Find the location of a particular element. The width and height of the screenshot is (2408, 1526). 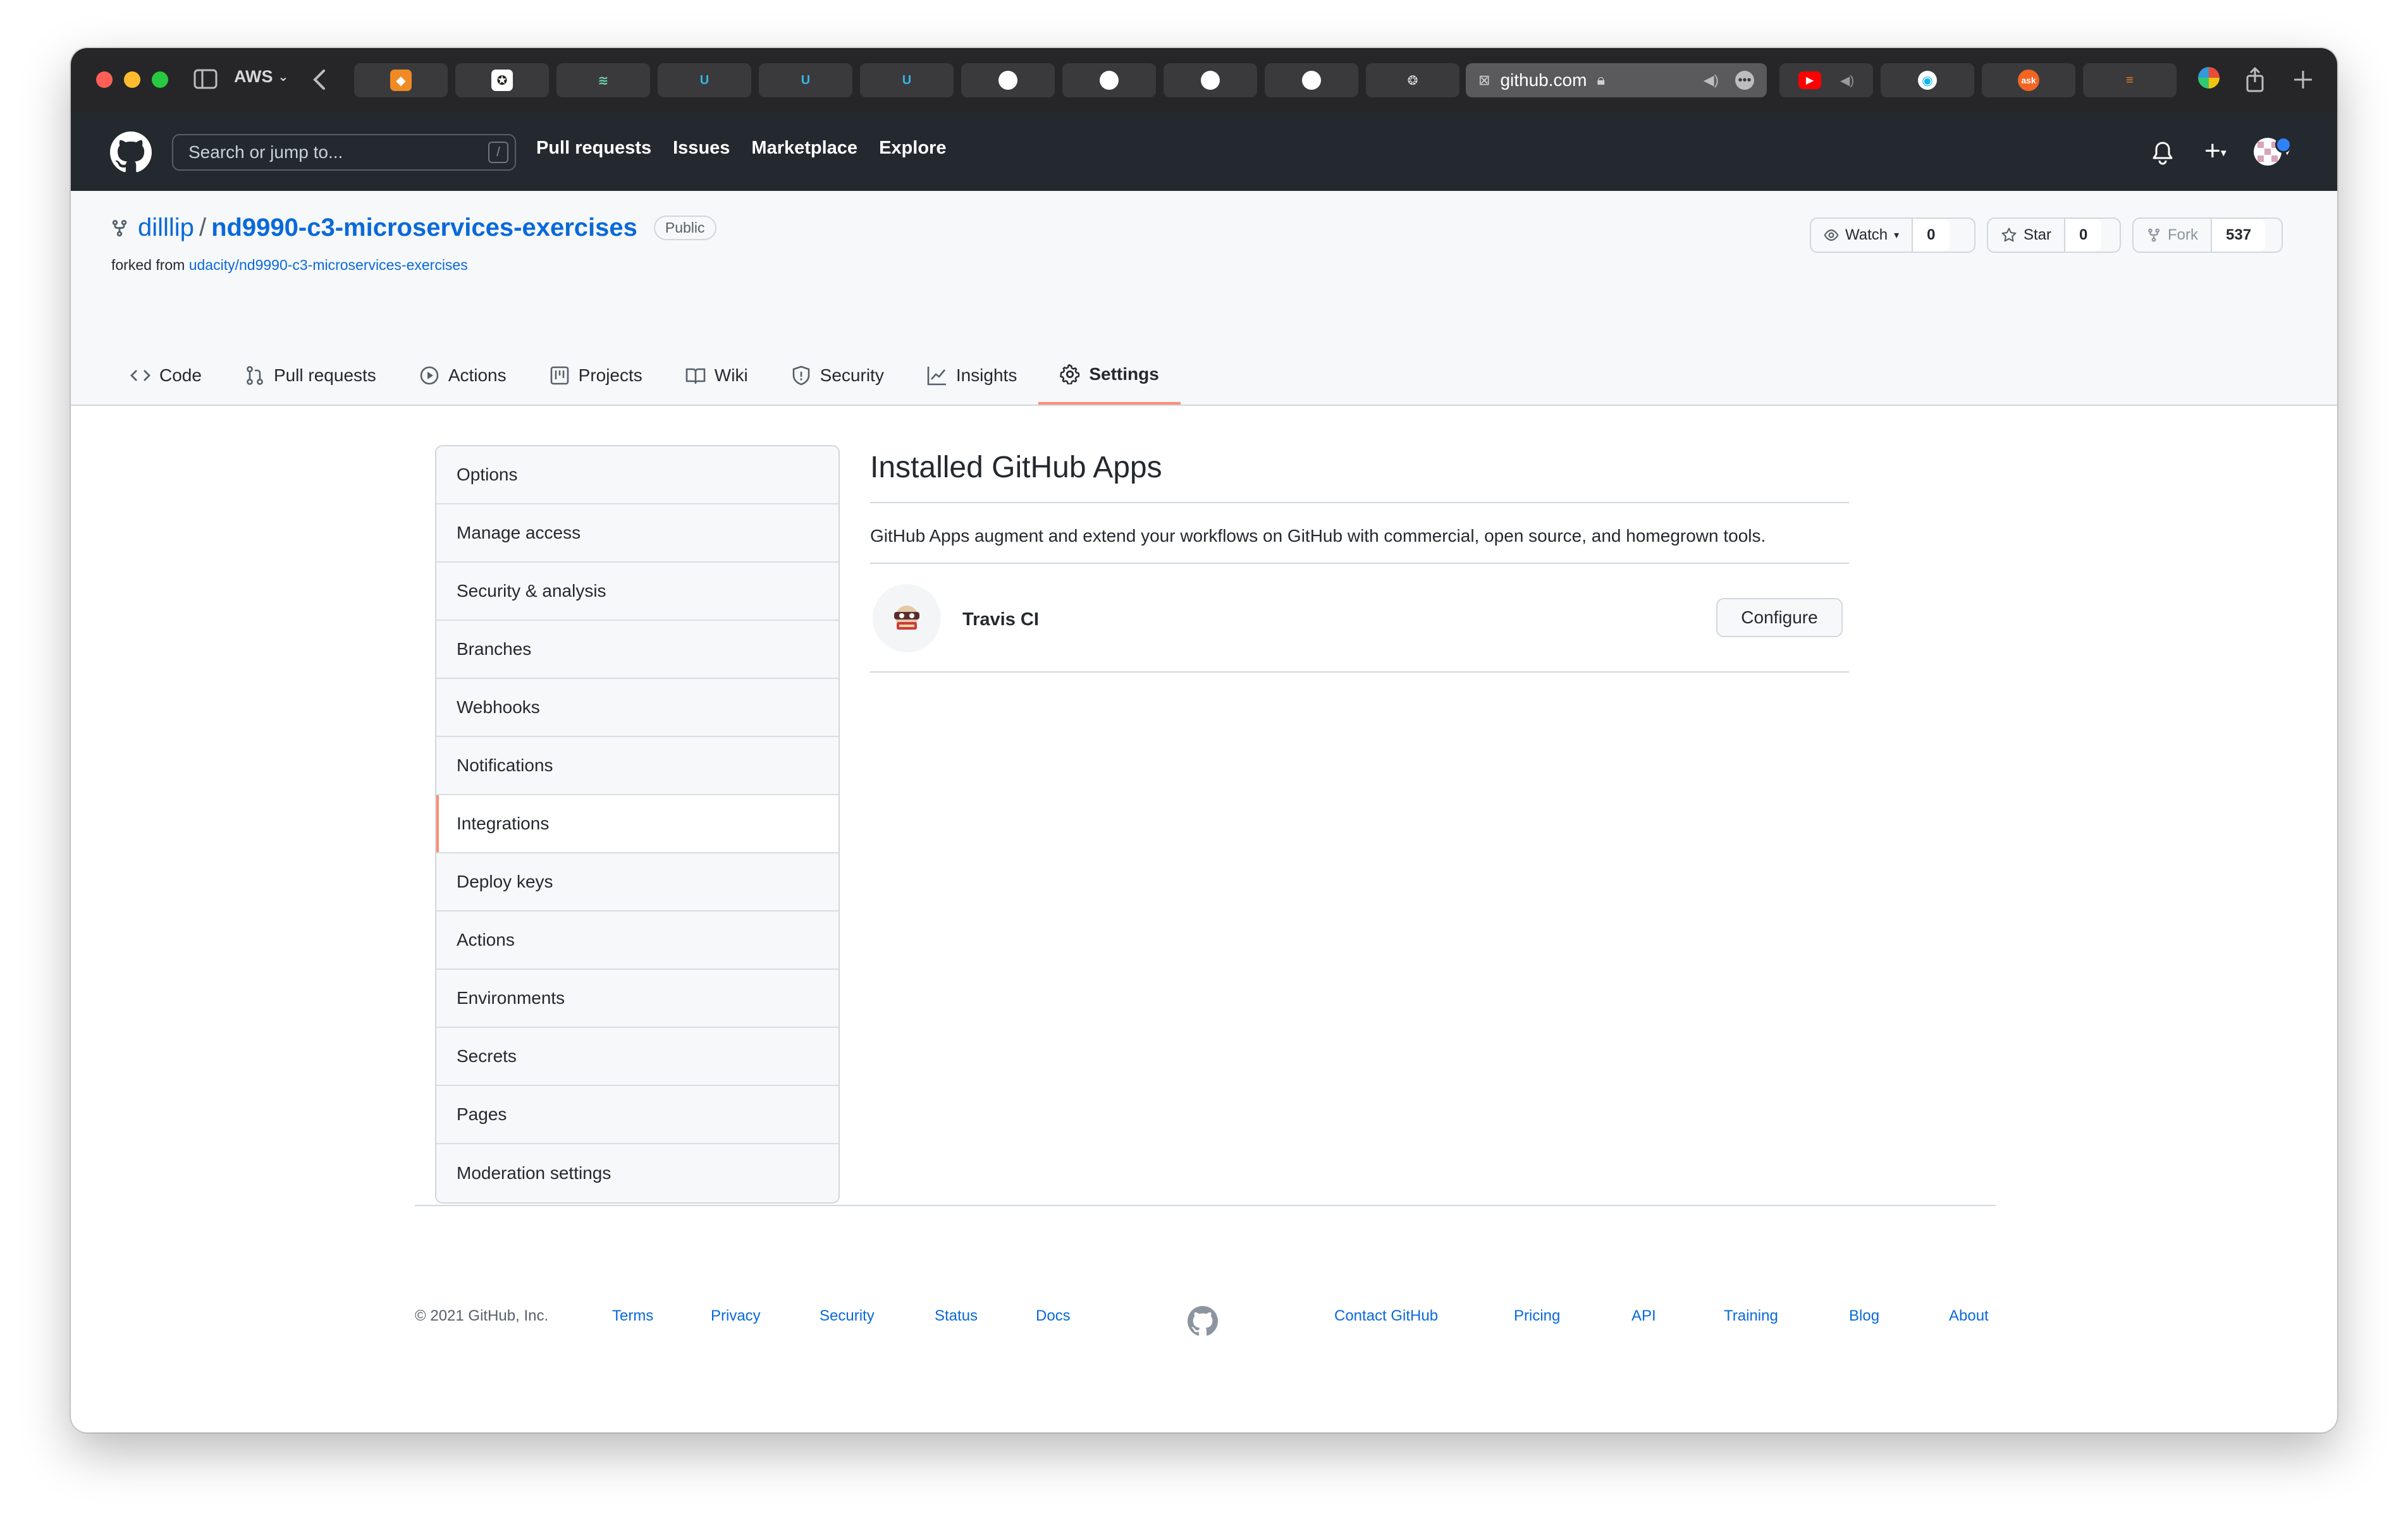

configure-button: Configure is located at coordinates (1779, 617).